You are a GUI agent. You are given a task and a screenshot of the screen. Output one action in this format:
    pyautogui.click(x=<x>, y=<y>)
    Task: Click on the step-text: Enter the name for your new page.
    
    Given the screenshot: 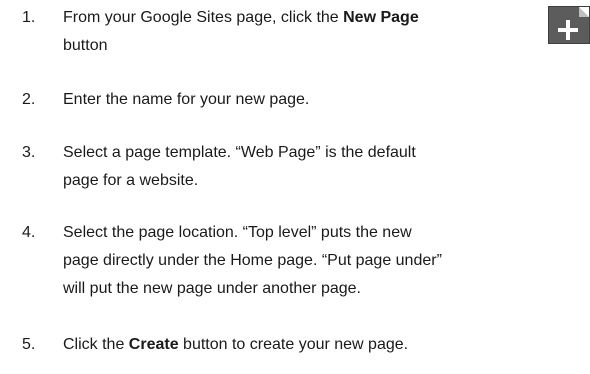 What is the action you would take?
    pyautogui.click(x=326, y=100)
    